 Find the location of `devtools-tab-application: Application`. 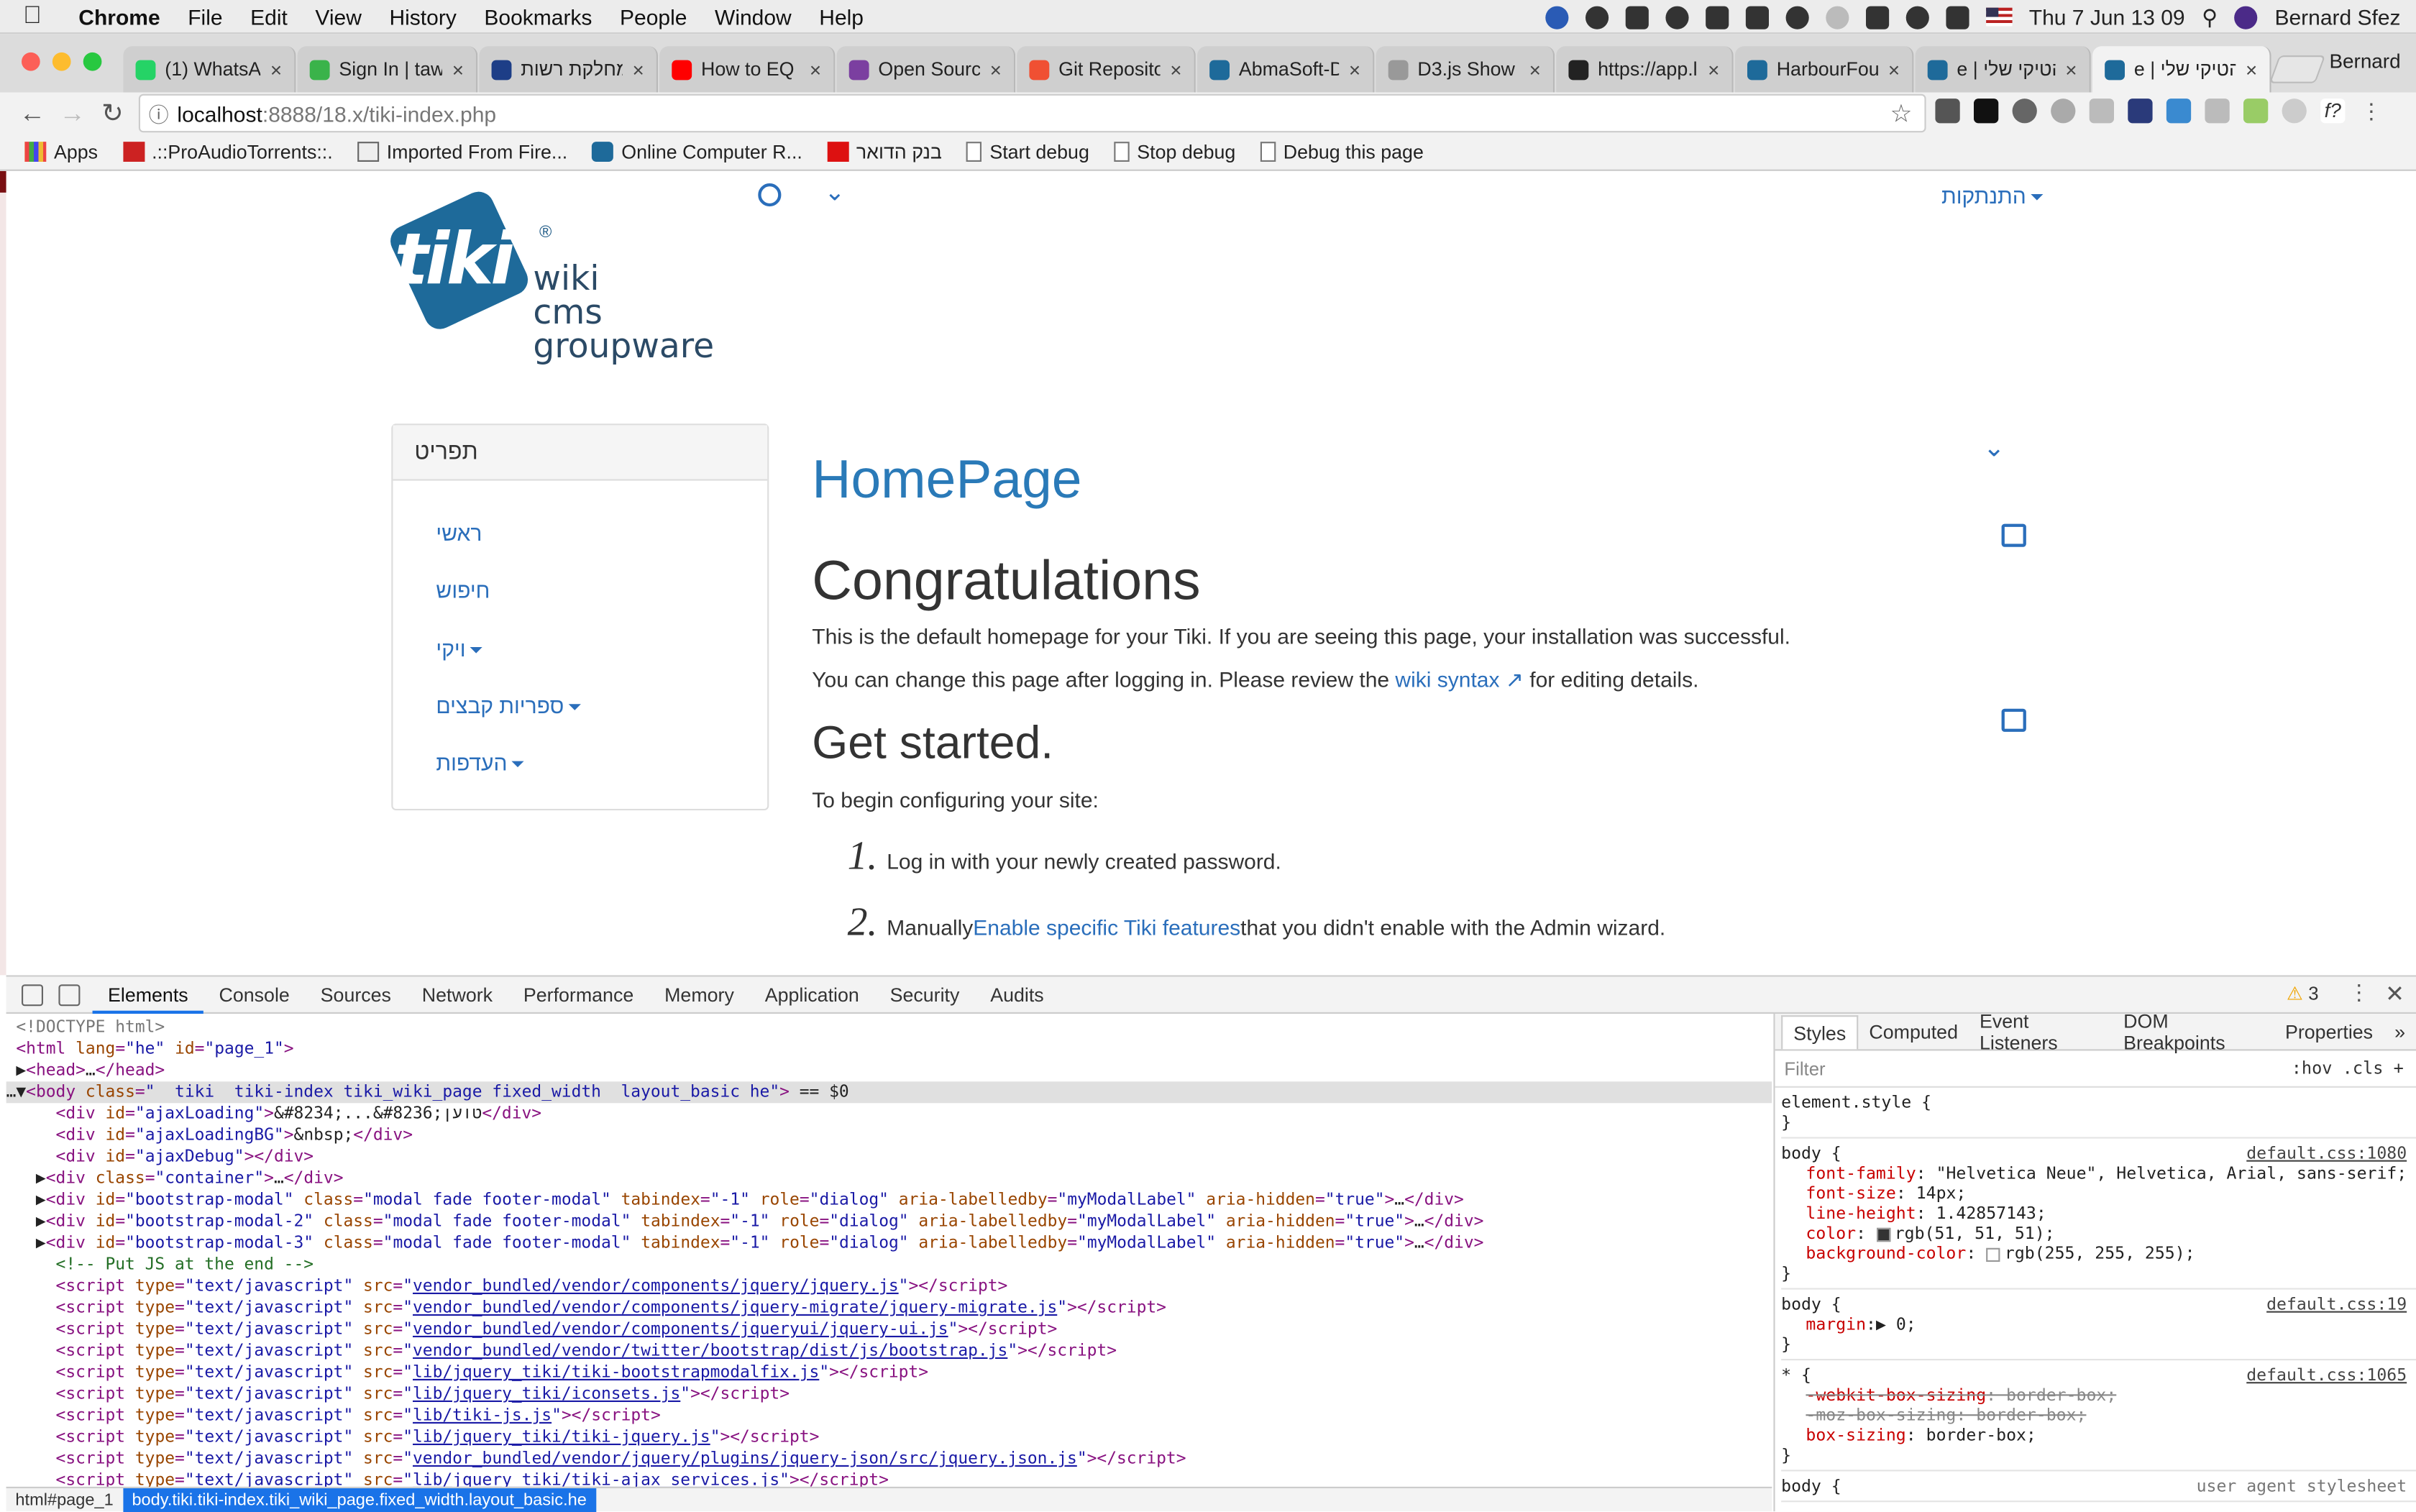

devtools-tab-application: Application is located at coordinates (811, 994).